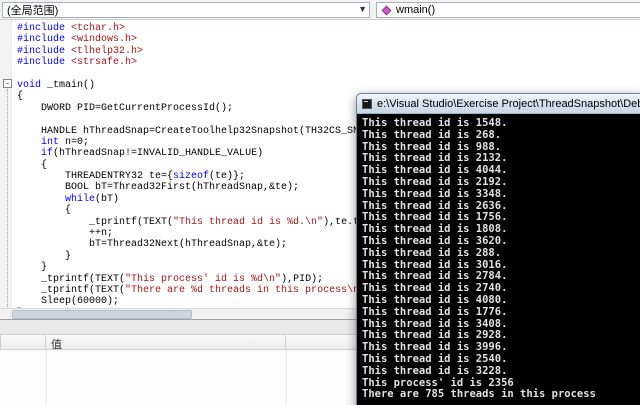 This screenshot has height=405, width=640. Describe the element at coordinates (435, 299) in the screenshot. I see `console-line: This thread id is 4080.` at that location.